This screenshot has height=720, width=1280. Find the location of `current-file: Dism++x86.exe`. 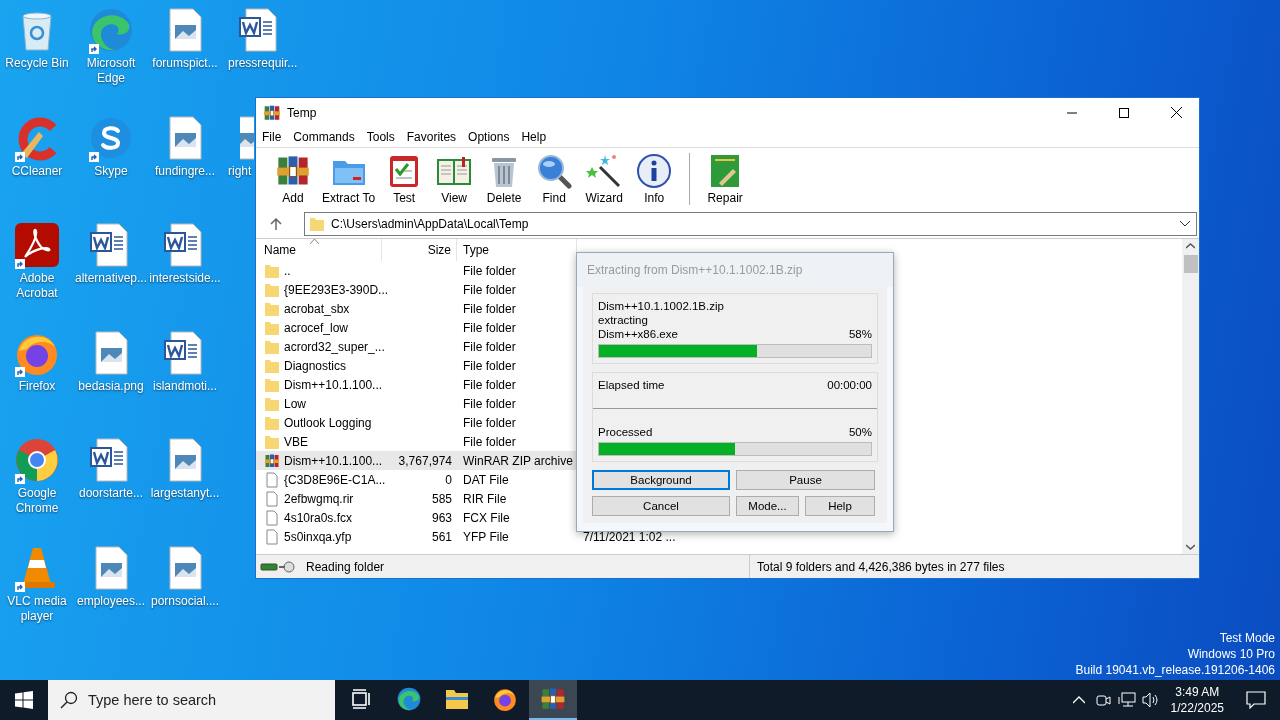

current-file: Dism++x86.exe is located at coordinates (638, 334).